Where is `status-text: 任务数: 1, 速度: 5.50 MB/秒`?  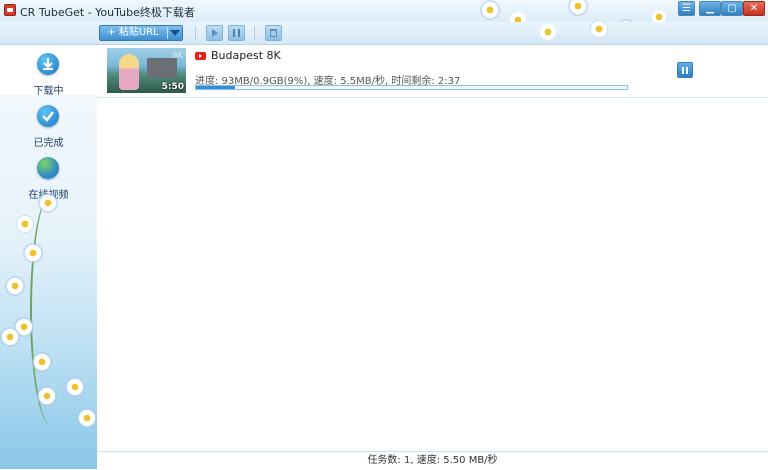
status-text: 任务数: 1, 速度: 5.50 MB/秒 is located at coordinates (432, 460).